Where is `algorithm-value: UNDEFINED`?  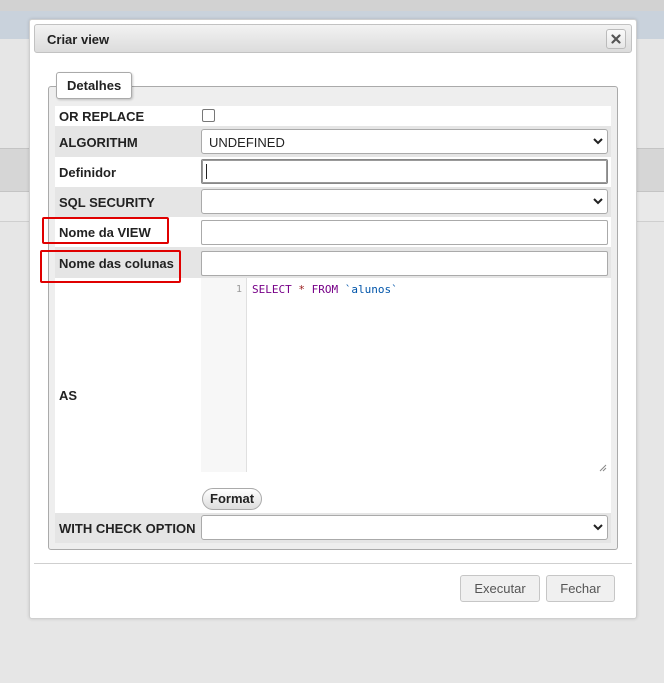 algorithm-value: UNDEFINED is located at coordinates (247, 142).